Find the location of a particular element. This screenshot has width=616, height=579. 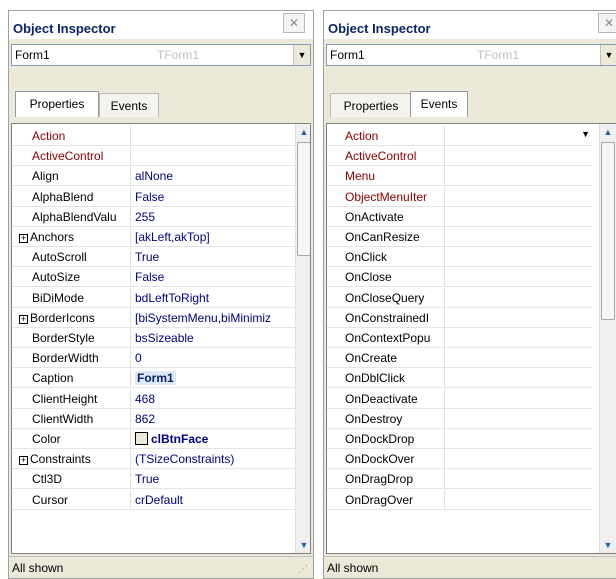

grid-row: OnCreate is located at coordinates (459, 358).